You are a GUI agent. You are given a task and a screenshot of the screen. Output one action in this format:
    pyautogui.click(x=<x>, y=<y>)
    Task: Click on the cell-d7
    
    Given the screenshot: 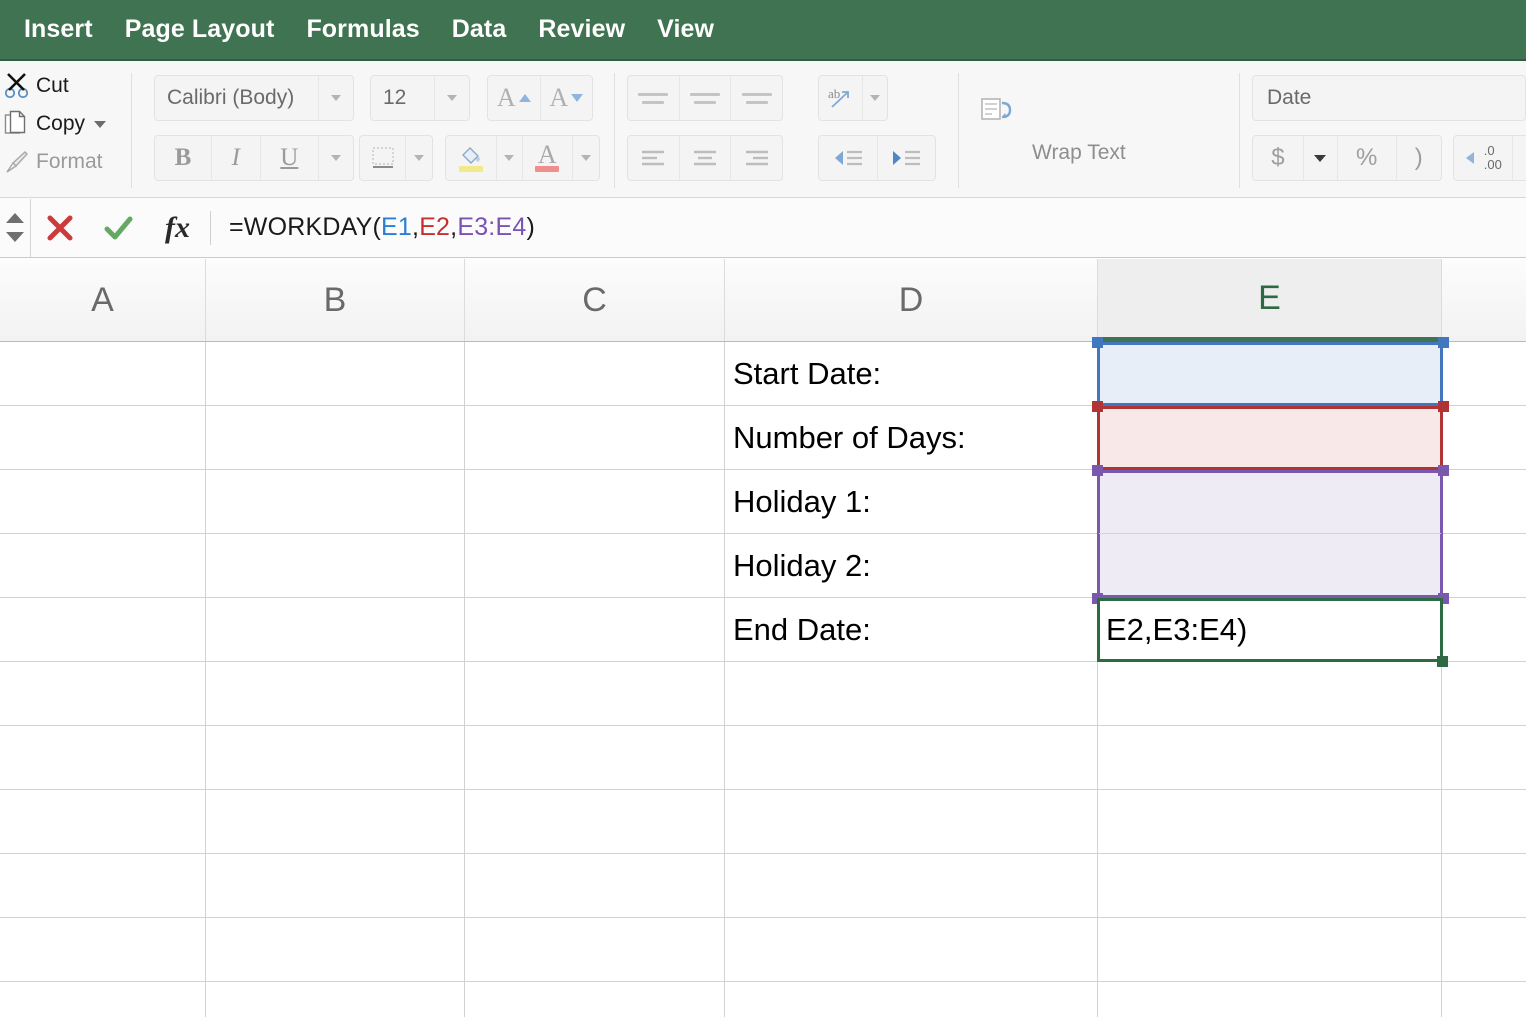 What is the action you would take?
    pyautogui.click(x=911, y=757)
    